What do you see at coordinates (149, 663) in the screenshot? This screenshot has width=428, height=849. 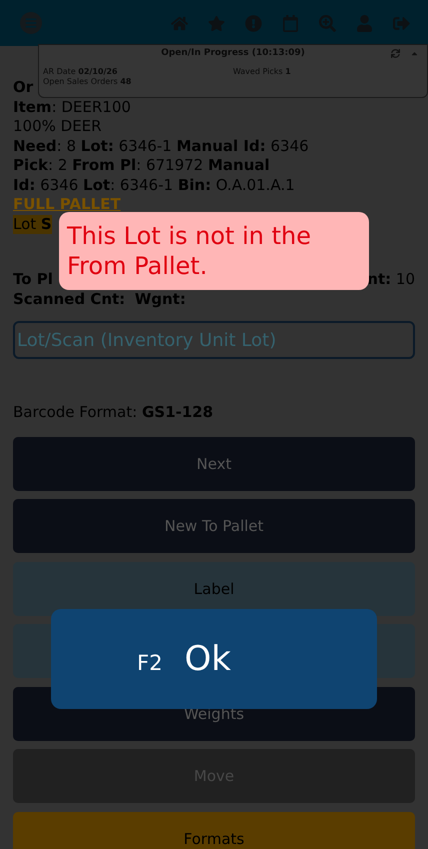 I see `shortcut-key: F2` at bounding box center [149, 663].